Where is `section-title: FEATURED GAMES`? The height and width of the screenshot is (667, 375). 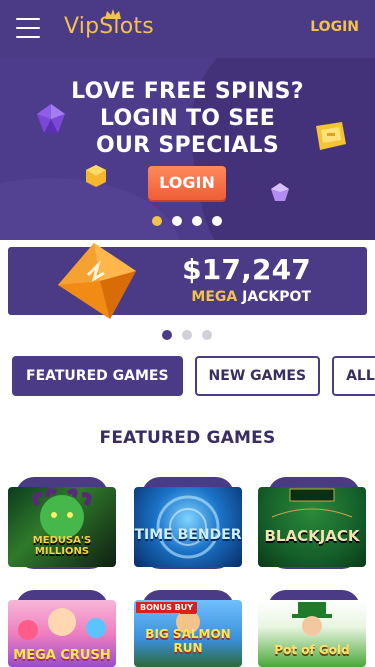 section-title: FEATURED GAMES is located at coordinates (187, 438).